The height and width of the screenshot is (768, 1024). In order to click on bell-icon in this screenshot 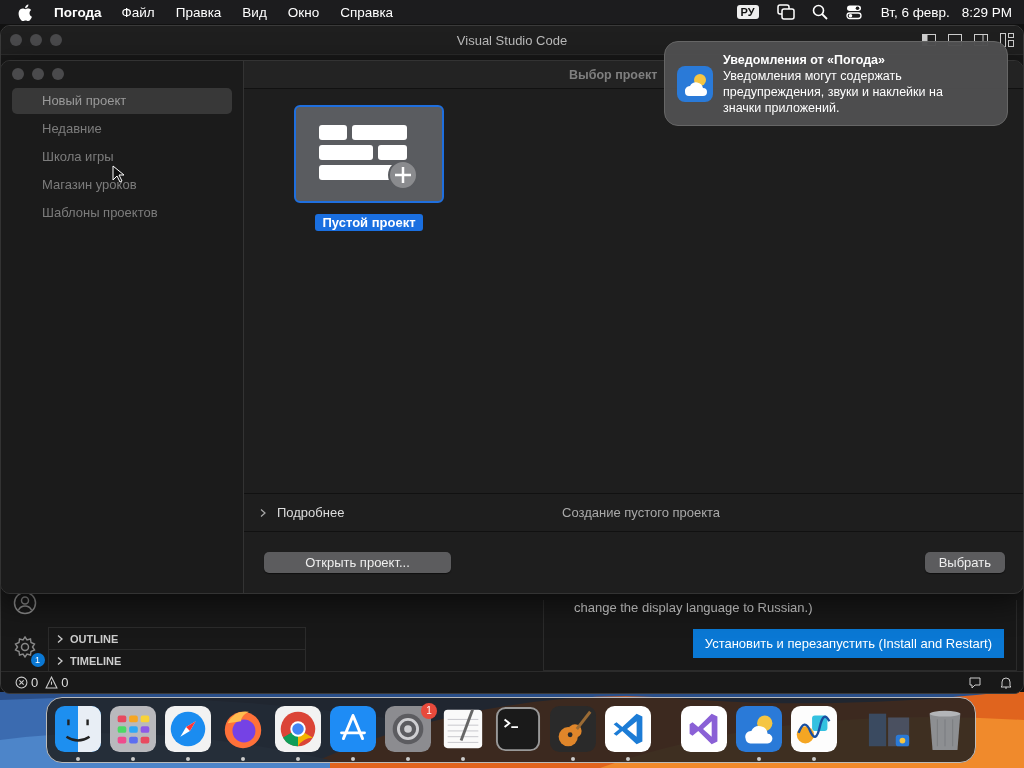, I will do `click(1006, 682)`.